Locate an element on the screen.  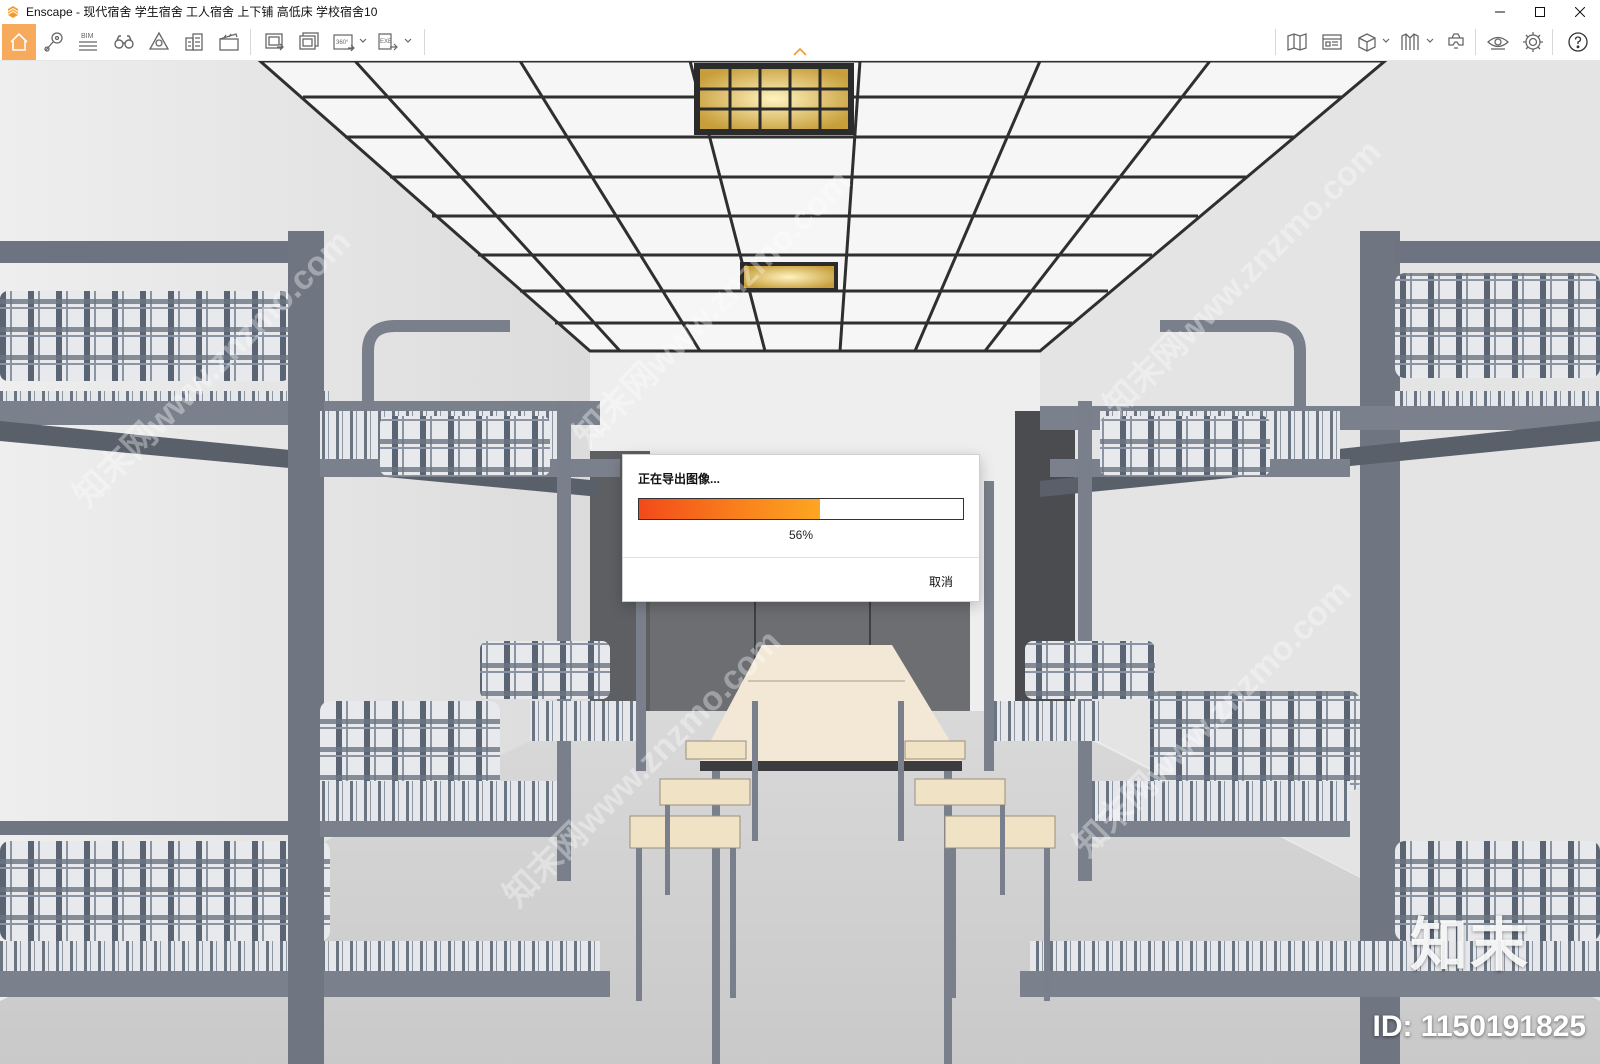
panorama-360-icon: 360° is located at coordinates (344, 43).